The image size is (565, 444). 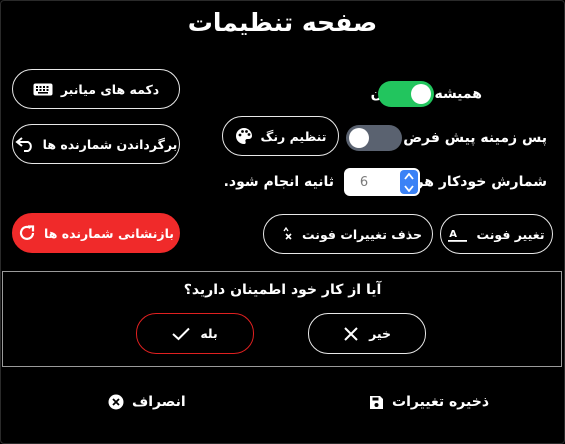 What do you see at coordinates (351, 333) in the screenshot?
I see `close-x-icon` at bounding box center [351, 333].